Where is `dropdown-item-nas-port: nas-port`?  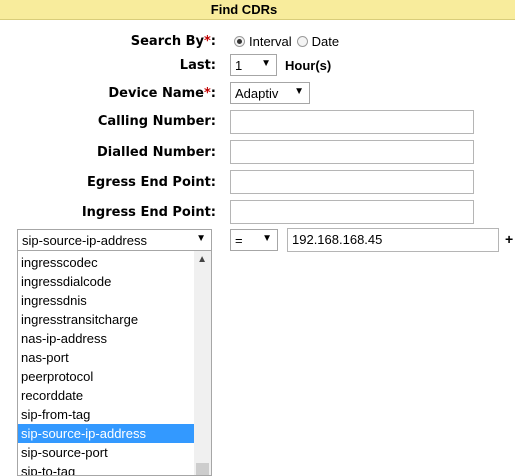 dropdown-item-nas-port: nas-port is located at coordinates (106, 357).